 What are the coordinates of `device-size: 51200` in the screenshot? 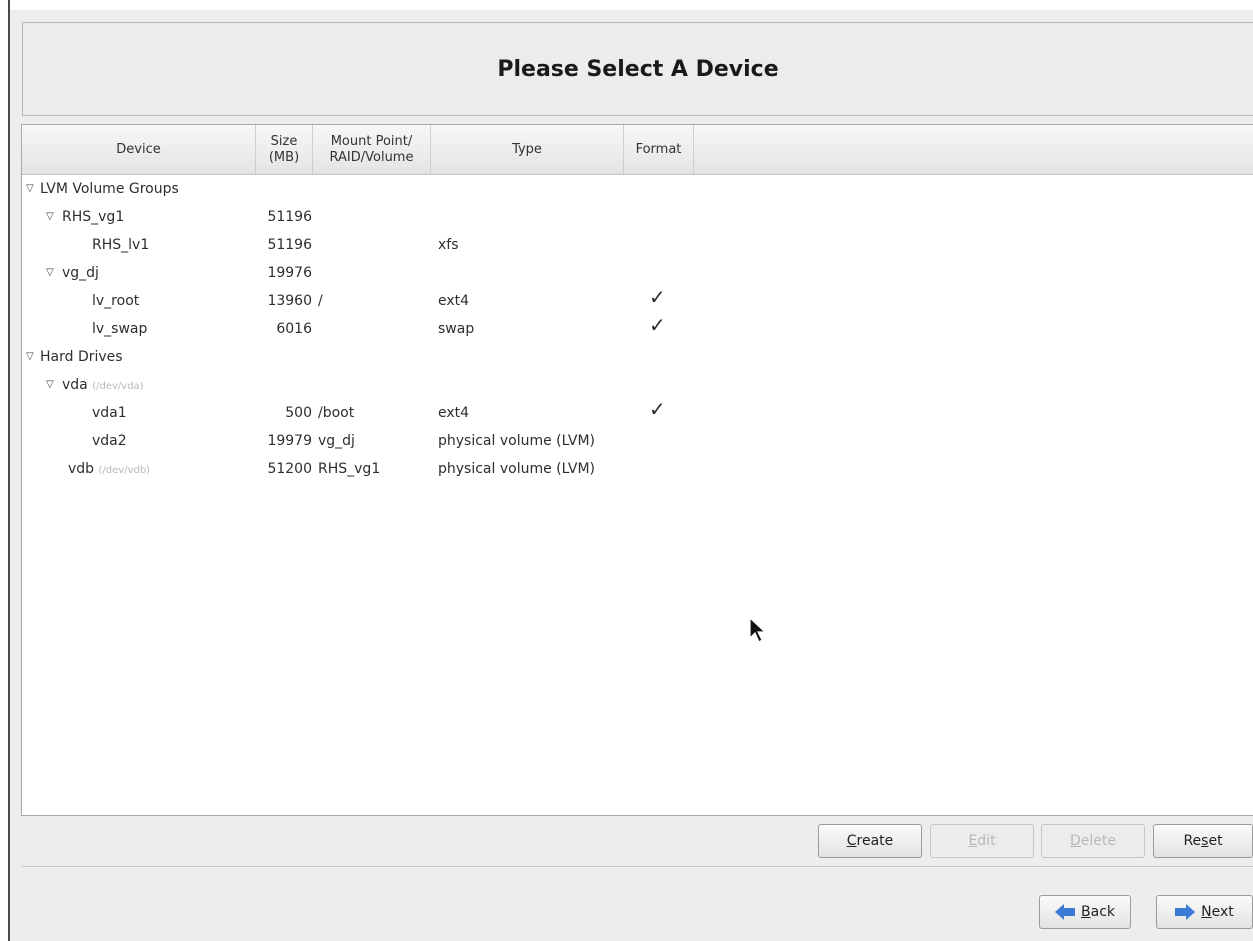 It's located at (289, 469).